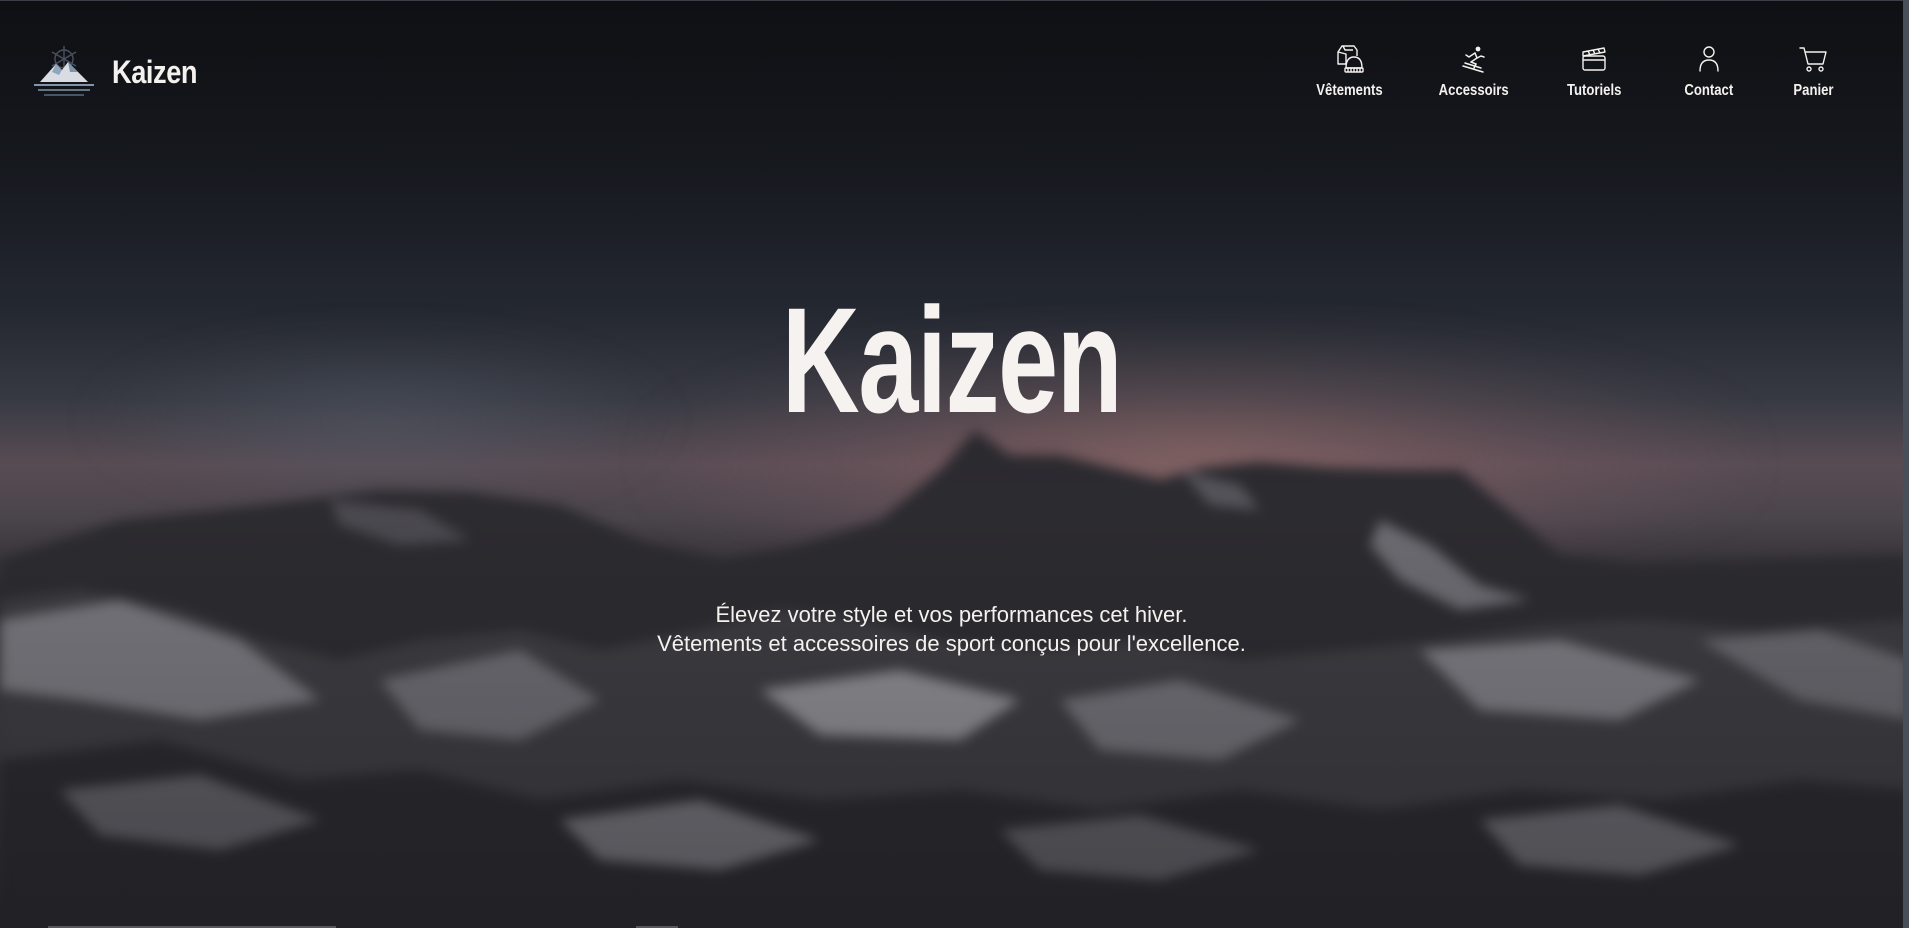 This screenshot has width=1909, height=928. What do you see at coordinates (1349, 90) in the screenshot?
I see `nav-label: Vêtements` at bounding box center [1349, 90].